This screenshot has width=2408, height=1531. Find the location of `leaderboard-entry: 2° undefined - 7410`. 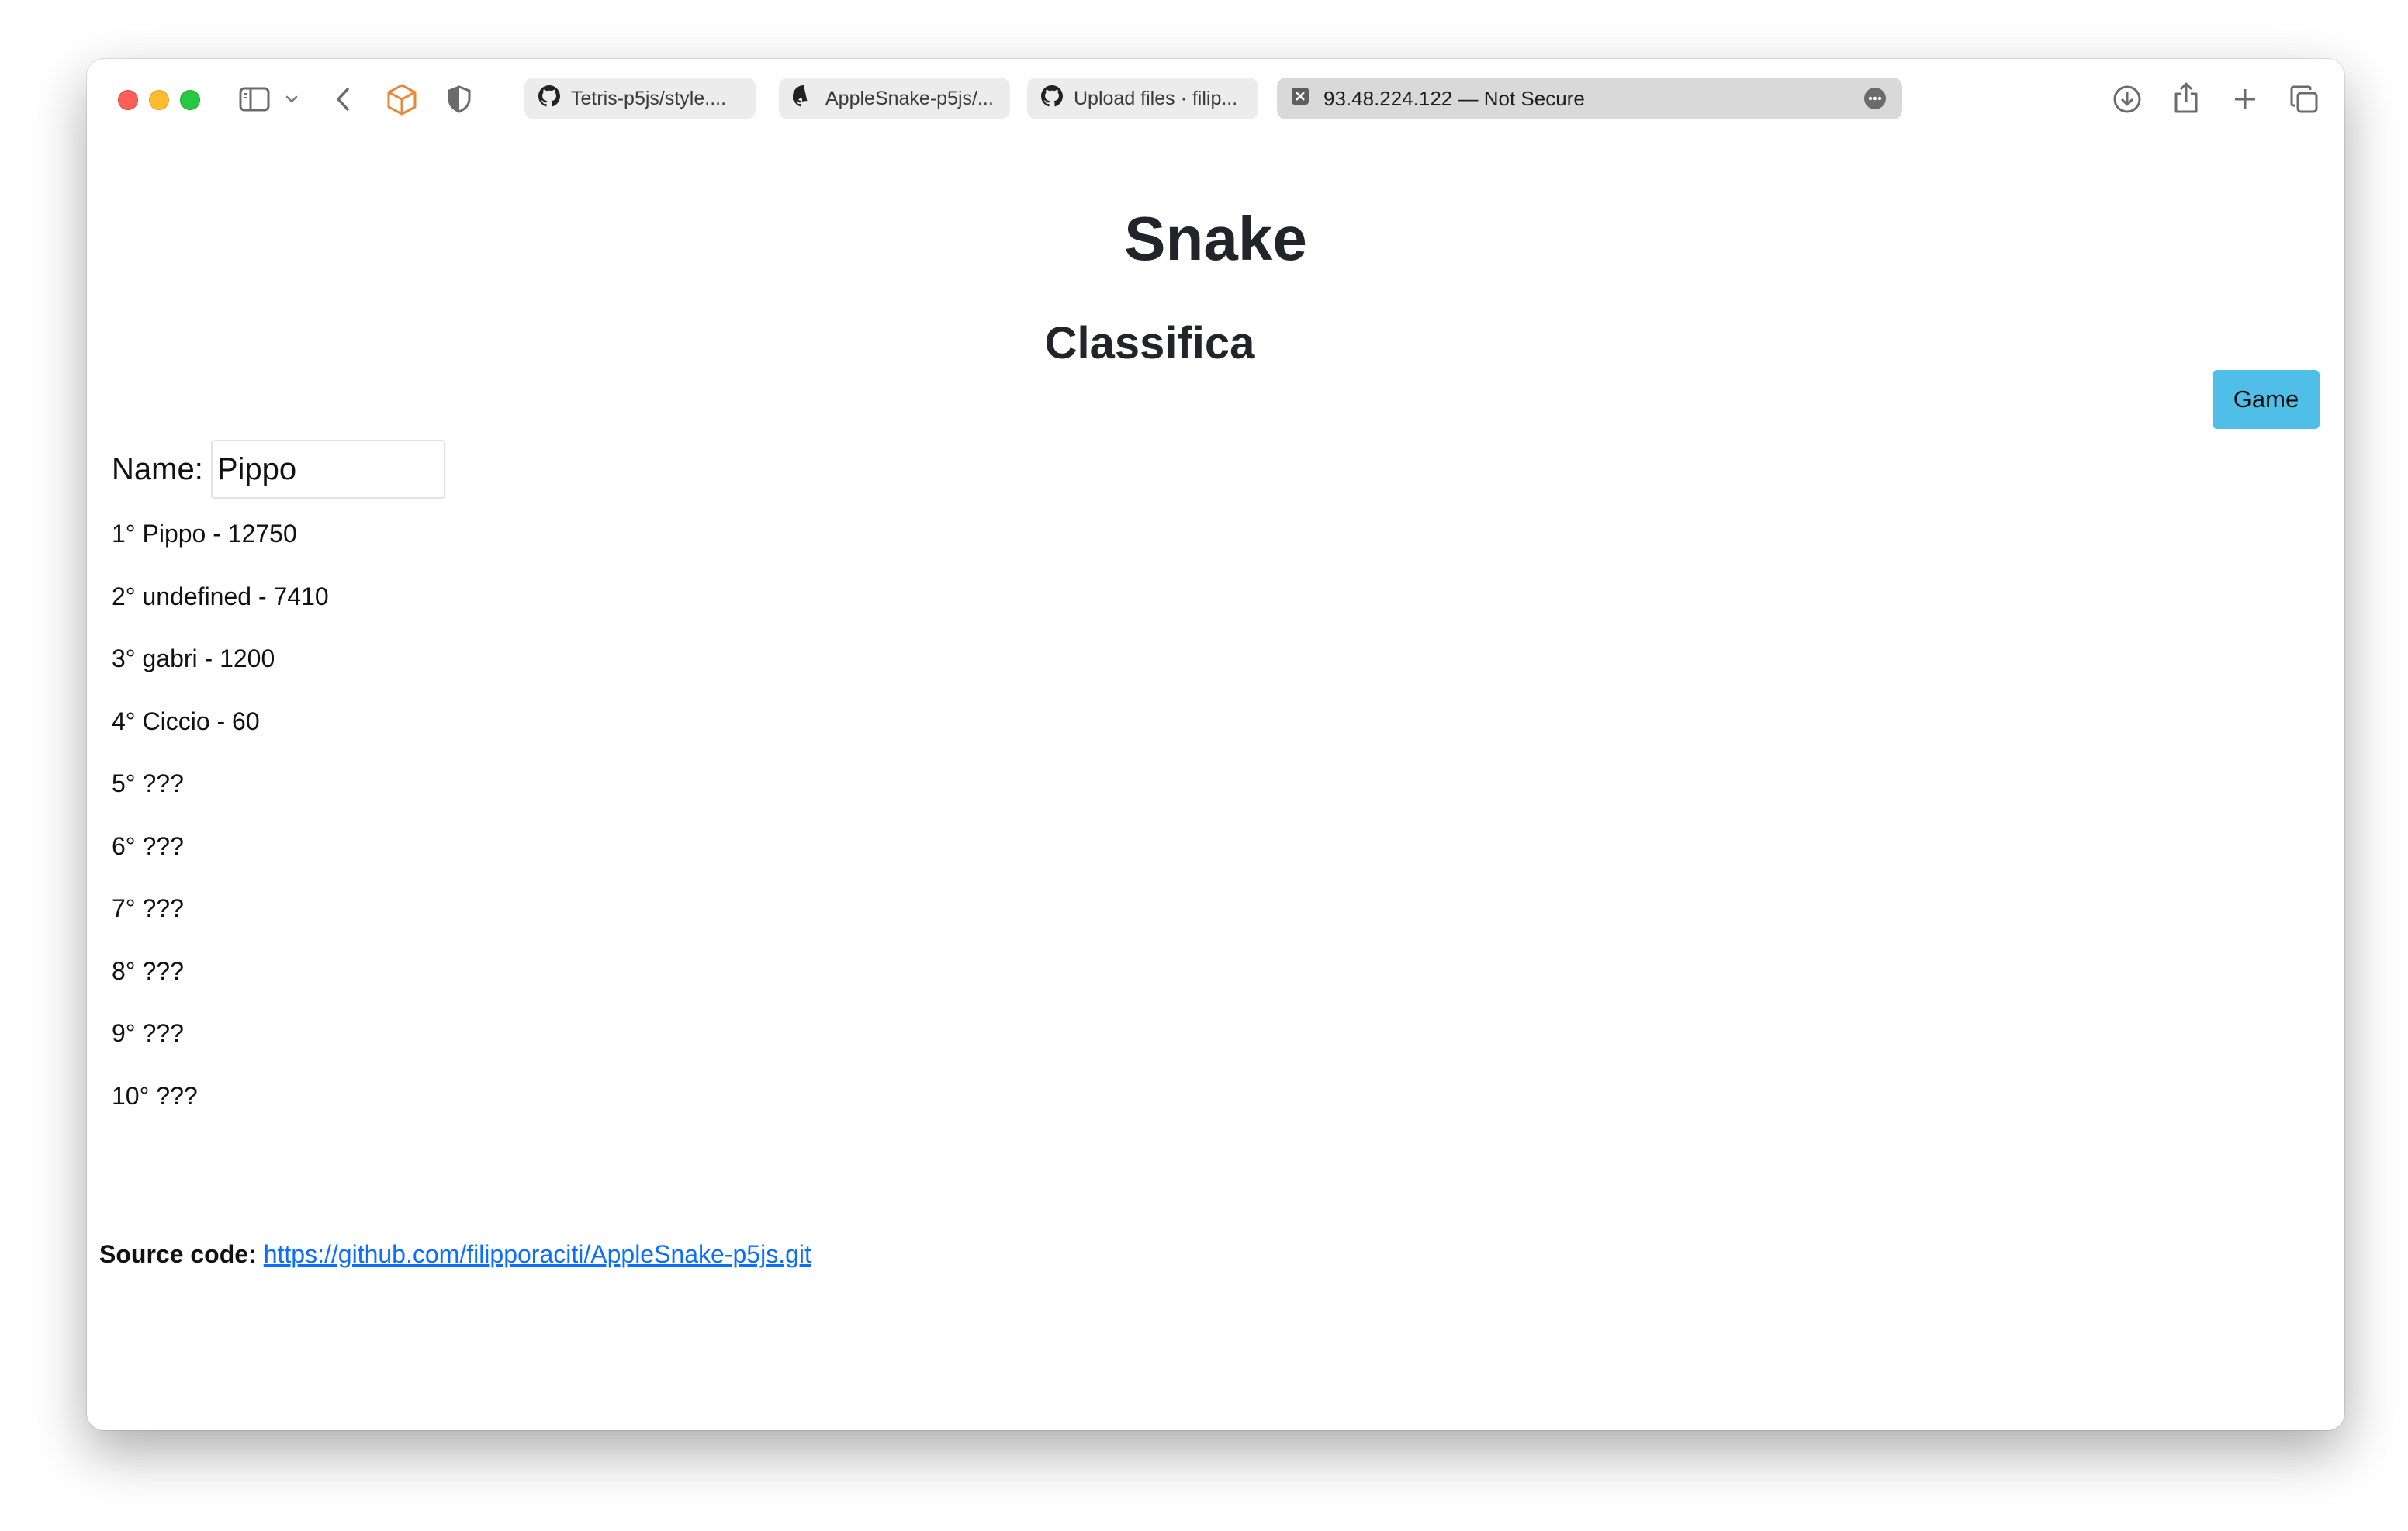

leaderboard-entry: 2° undefined - 7410 is located at coordinates (220, 596).